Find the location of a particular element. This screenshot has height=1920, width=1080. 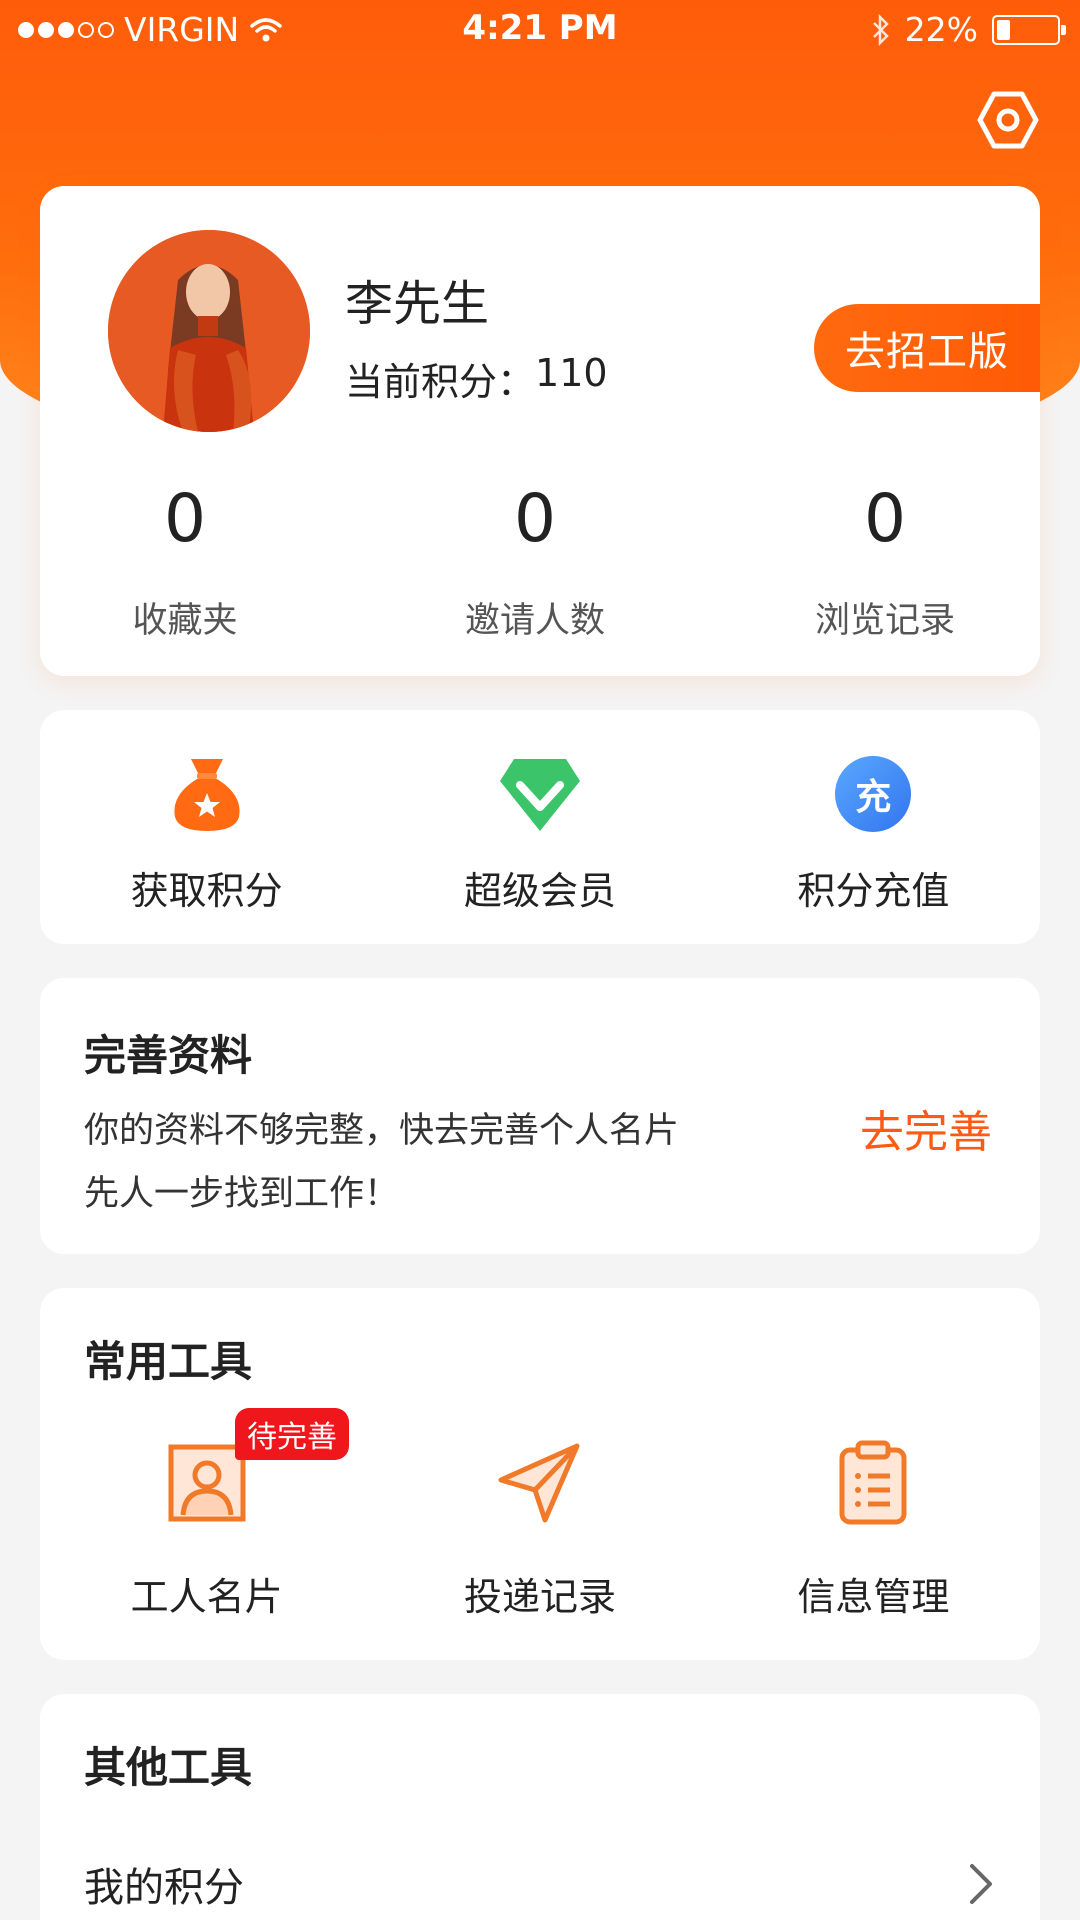

tool-delivery-records: 投递记录 is located at coordinates (539, 1529).